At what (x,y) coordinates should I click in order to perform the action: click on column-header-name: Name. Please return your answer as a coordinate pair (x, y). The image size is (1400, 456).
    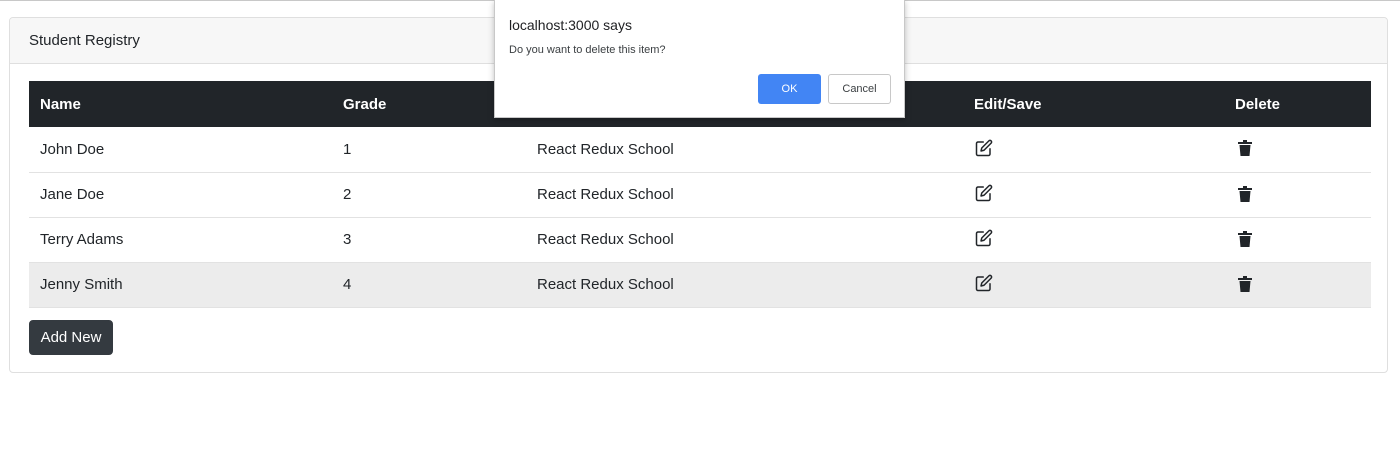
    Looking at the image, I should click on (60, 104).